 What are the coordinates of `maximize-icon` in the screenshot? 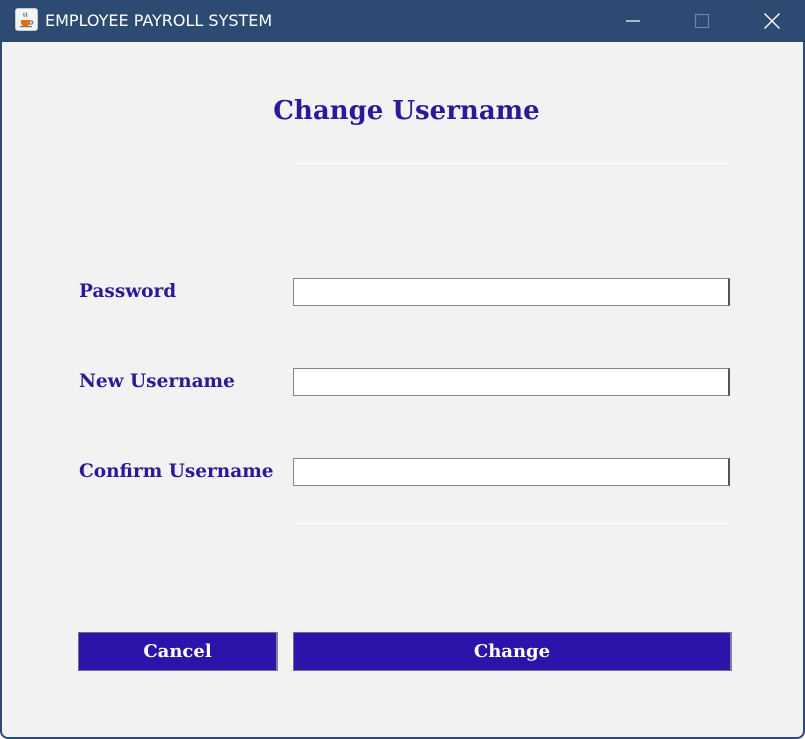 It's located at (702, 21).